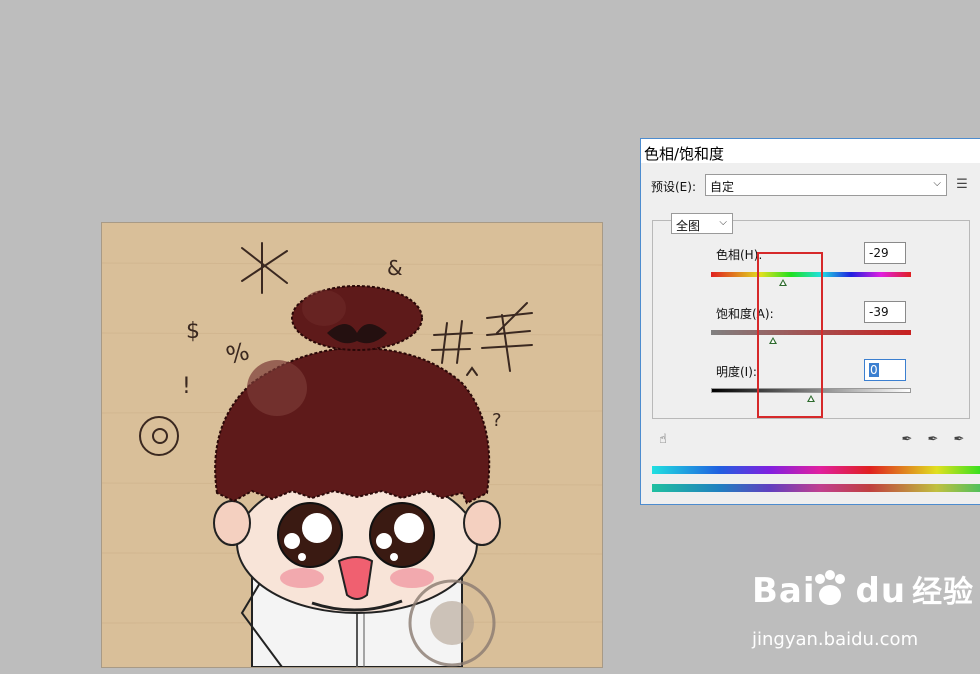  I want to click on question-doodle: ?, so click(497, 420).